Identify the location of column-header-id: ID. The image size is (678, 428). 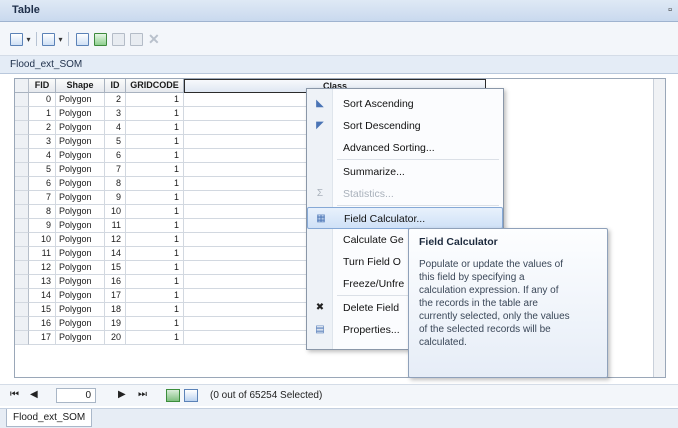
(115, 86).